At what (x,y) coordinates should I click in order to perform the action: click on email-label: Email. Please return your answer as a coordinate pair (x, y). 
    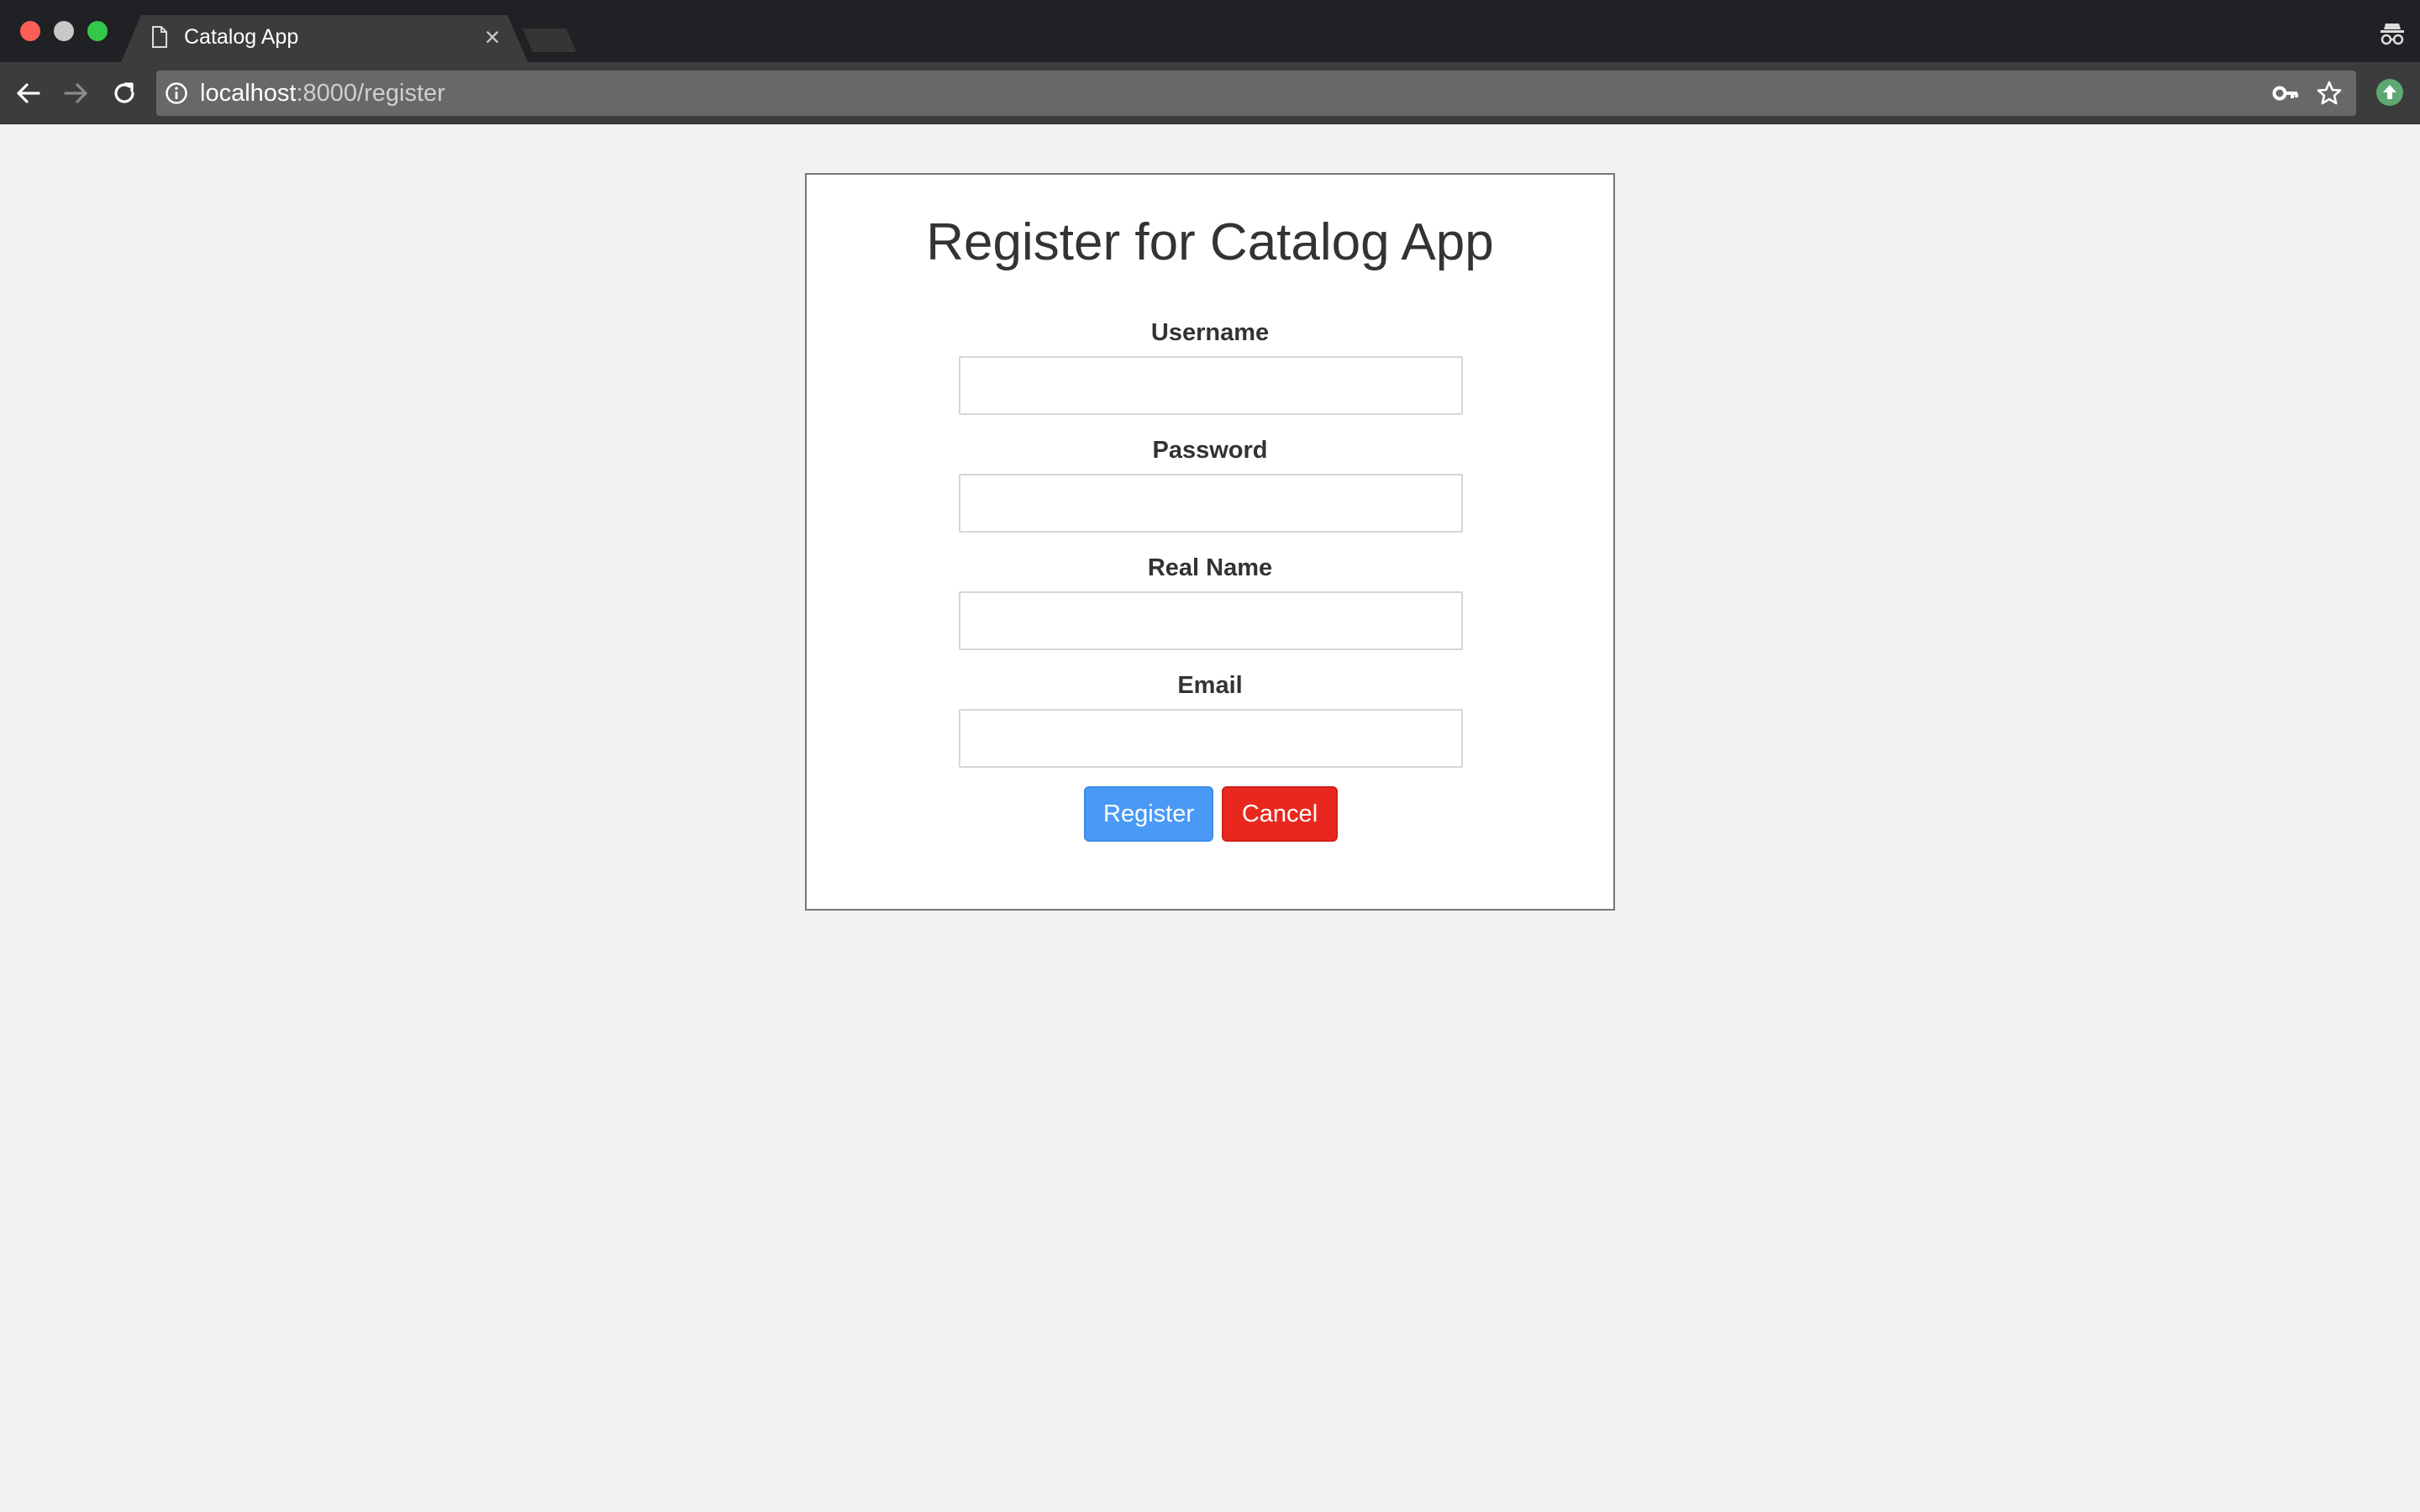
    Looking at the image, I should click on (1210, 685).